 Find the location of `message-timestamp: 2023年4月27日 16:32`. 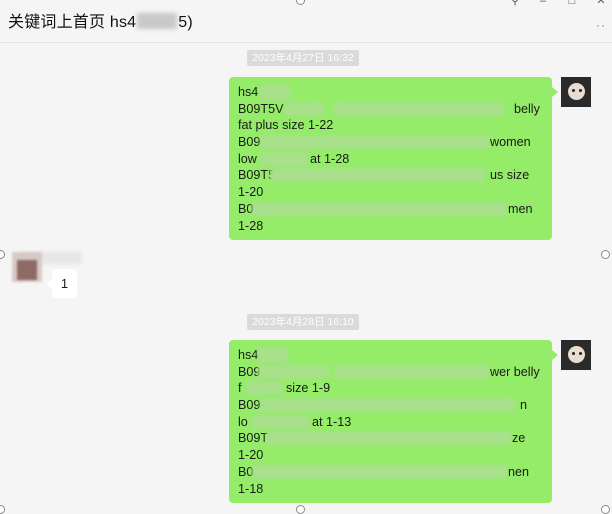

message-timestamp: 2023年4月27日 16:32 is located at coordinates (303, 58).